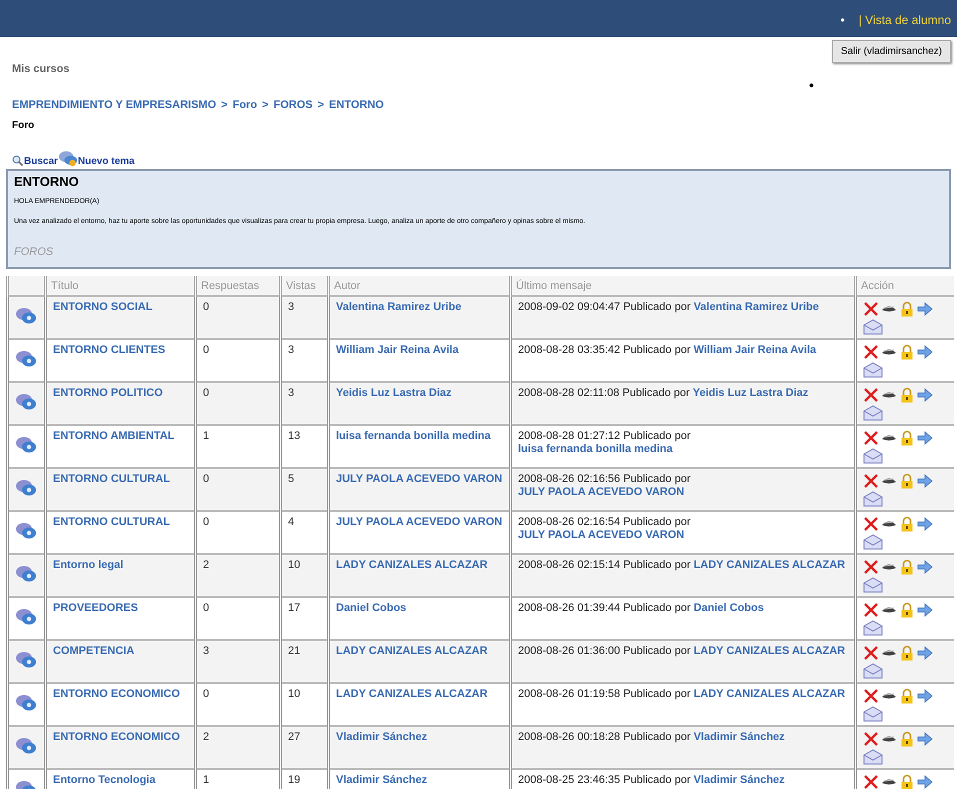 This screenshot has height=789, width=957. I want to click on topic-title-link: ENTORNO CULTURAL, so click(111, 522).